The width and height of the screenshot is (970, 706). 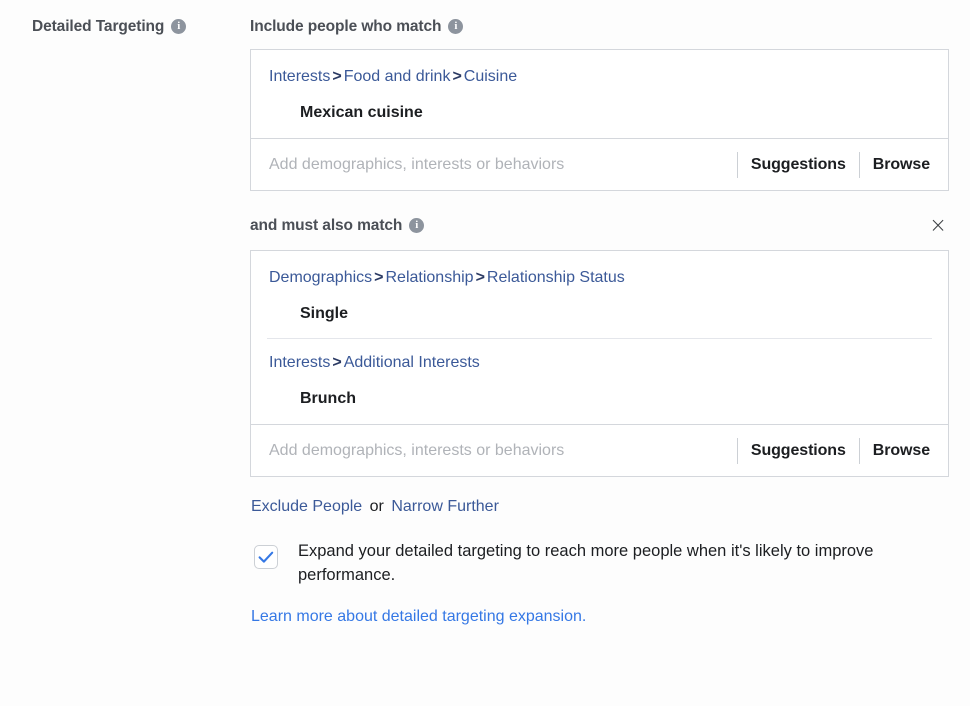 What do you see at coordinates (600, 27) in the screenshot?
I see `include-section-header: Include people who match i` at bounding box center [600, 27].